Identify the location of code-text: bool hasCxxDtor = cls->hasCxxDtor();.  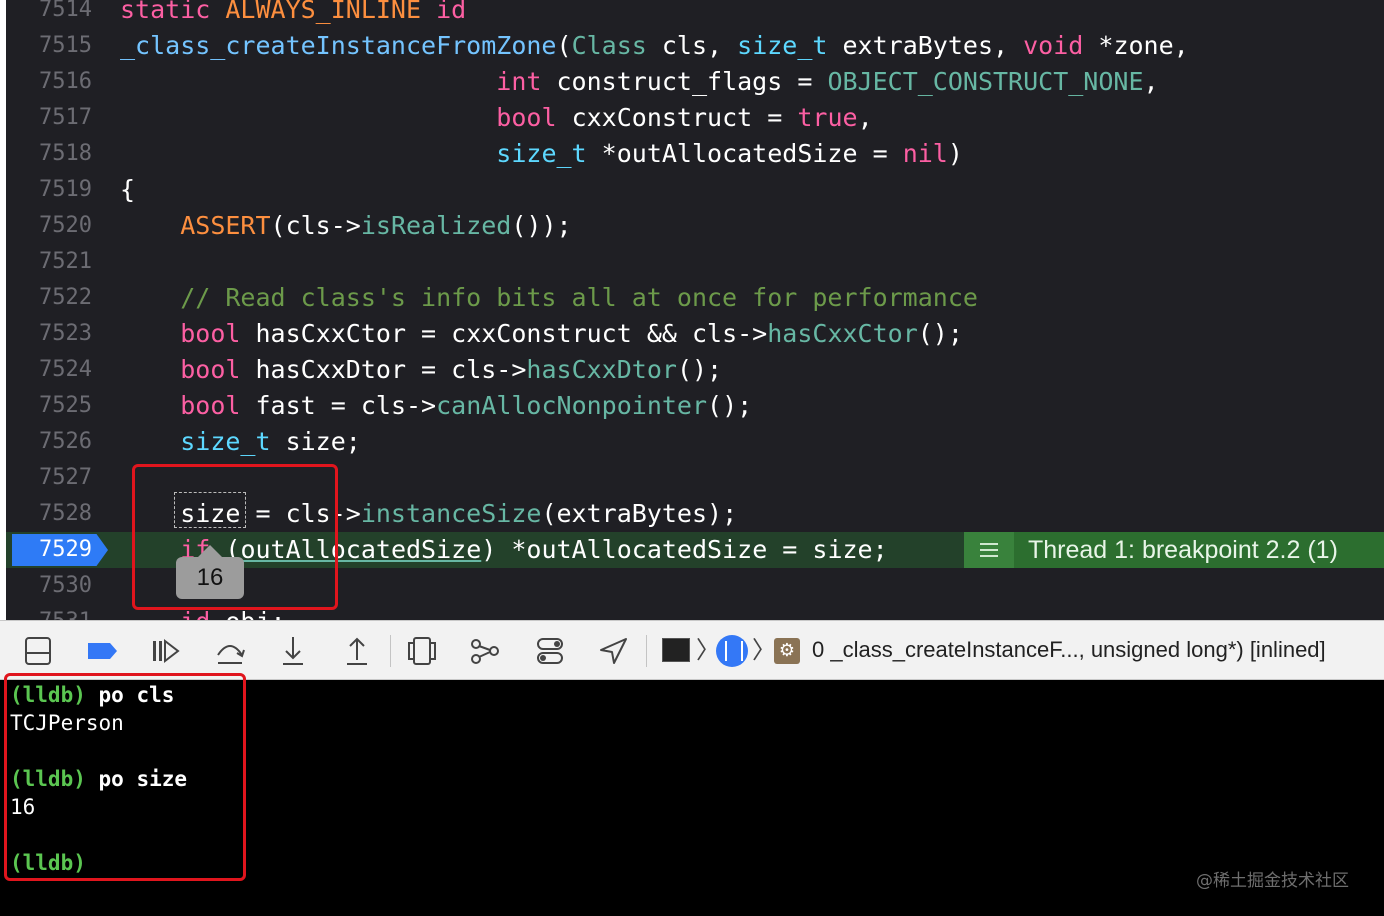
(421, 370).